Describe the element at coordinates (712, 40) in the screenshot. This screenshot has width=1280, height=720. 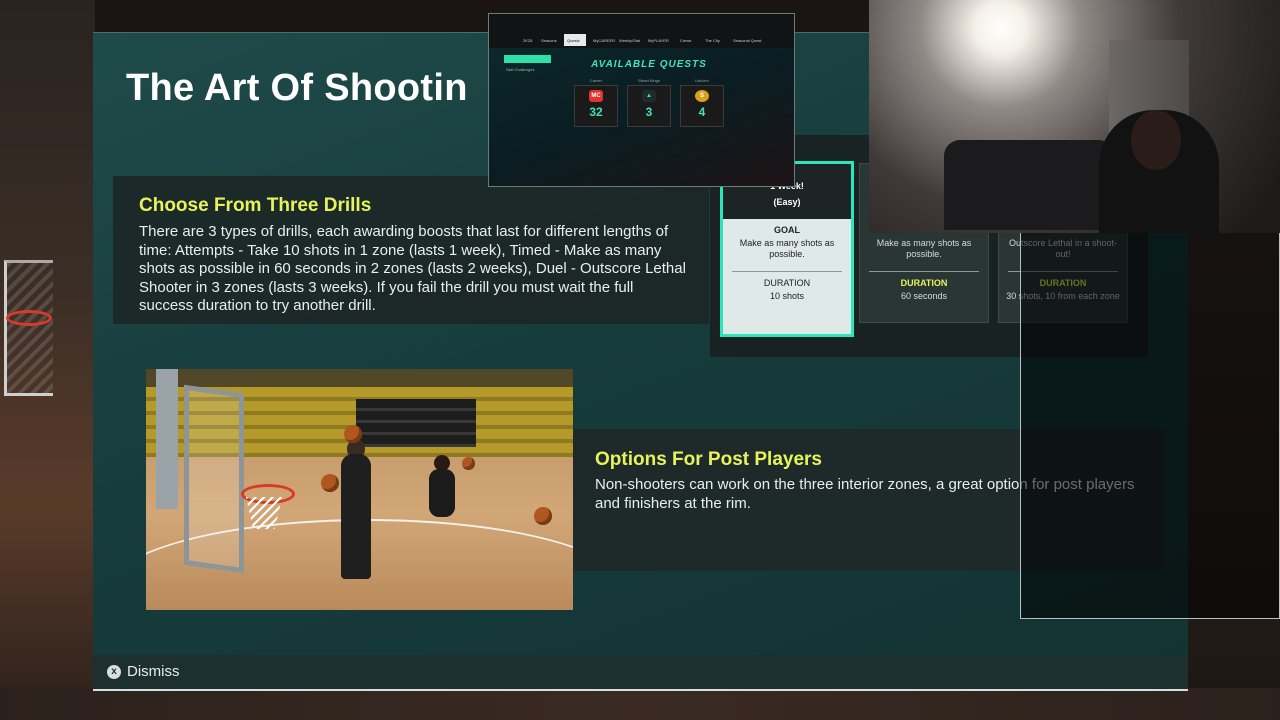
I see `quest-nav-item: The City` at that location.